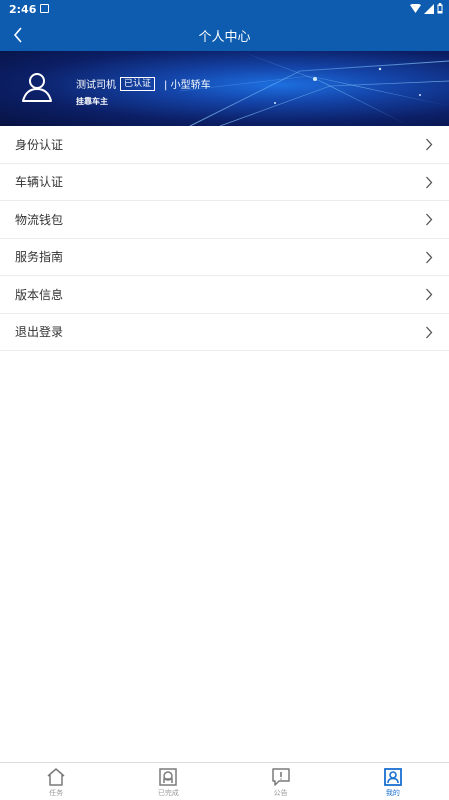  I want to click on menu-item-label: 退出登录, so click(39, 332).